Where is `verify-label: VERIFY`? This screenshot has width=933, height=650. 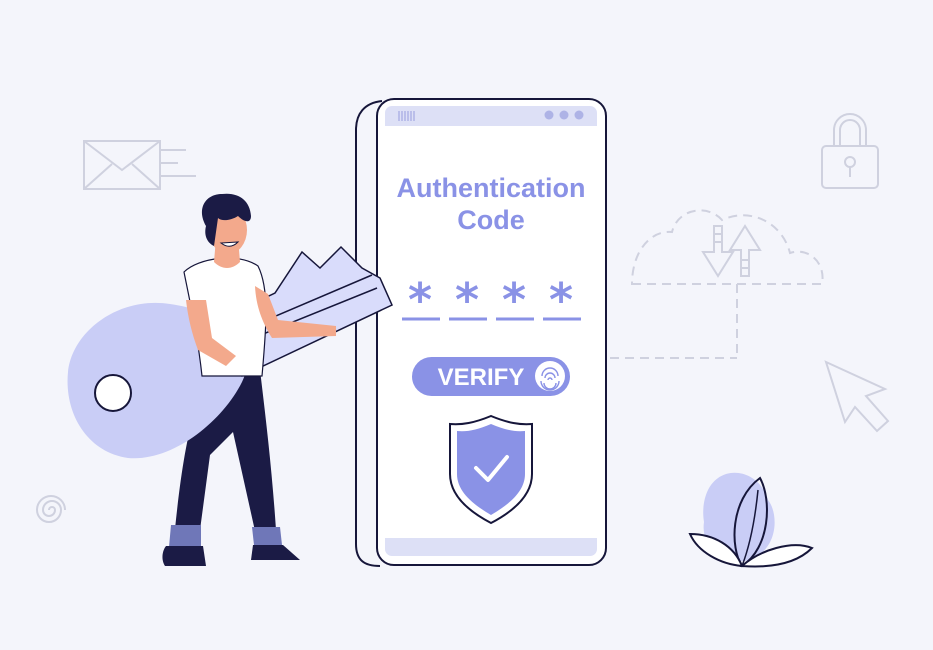 verify-label: VERIFY is located at coordinates (481, 377).